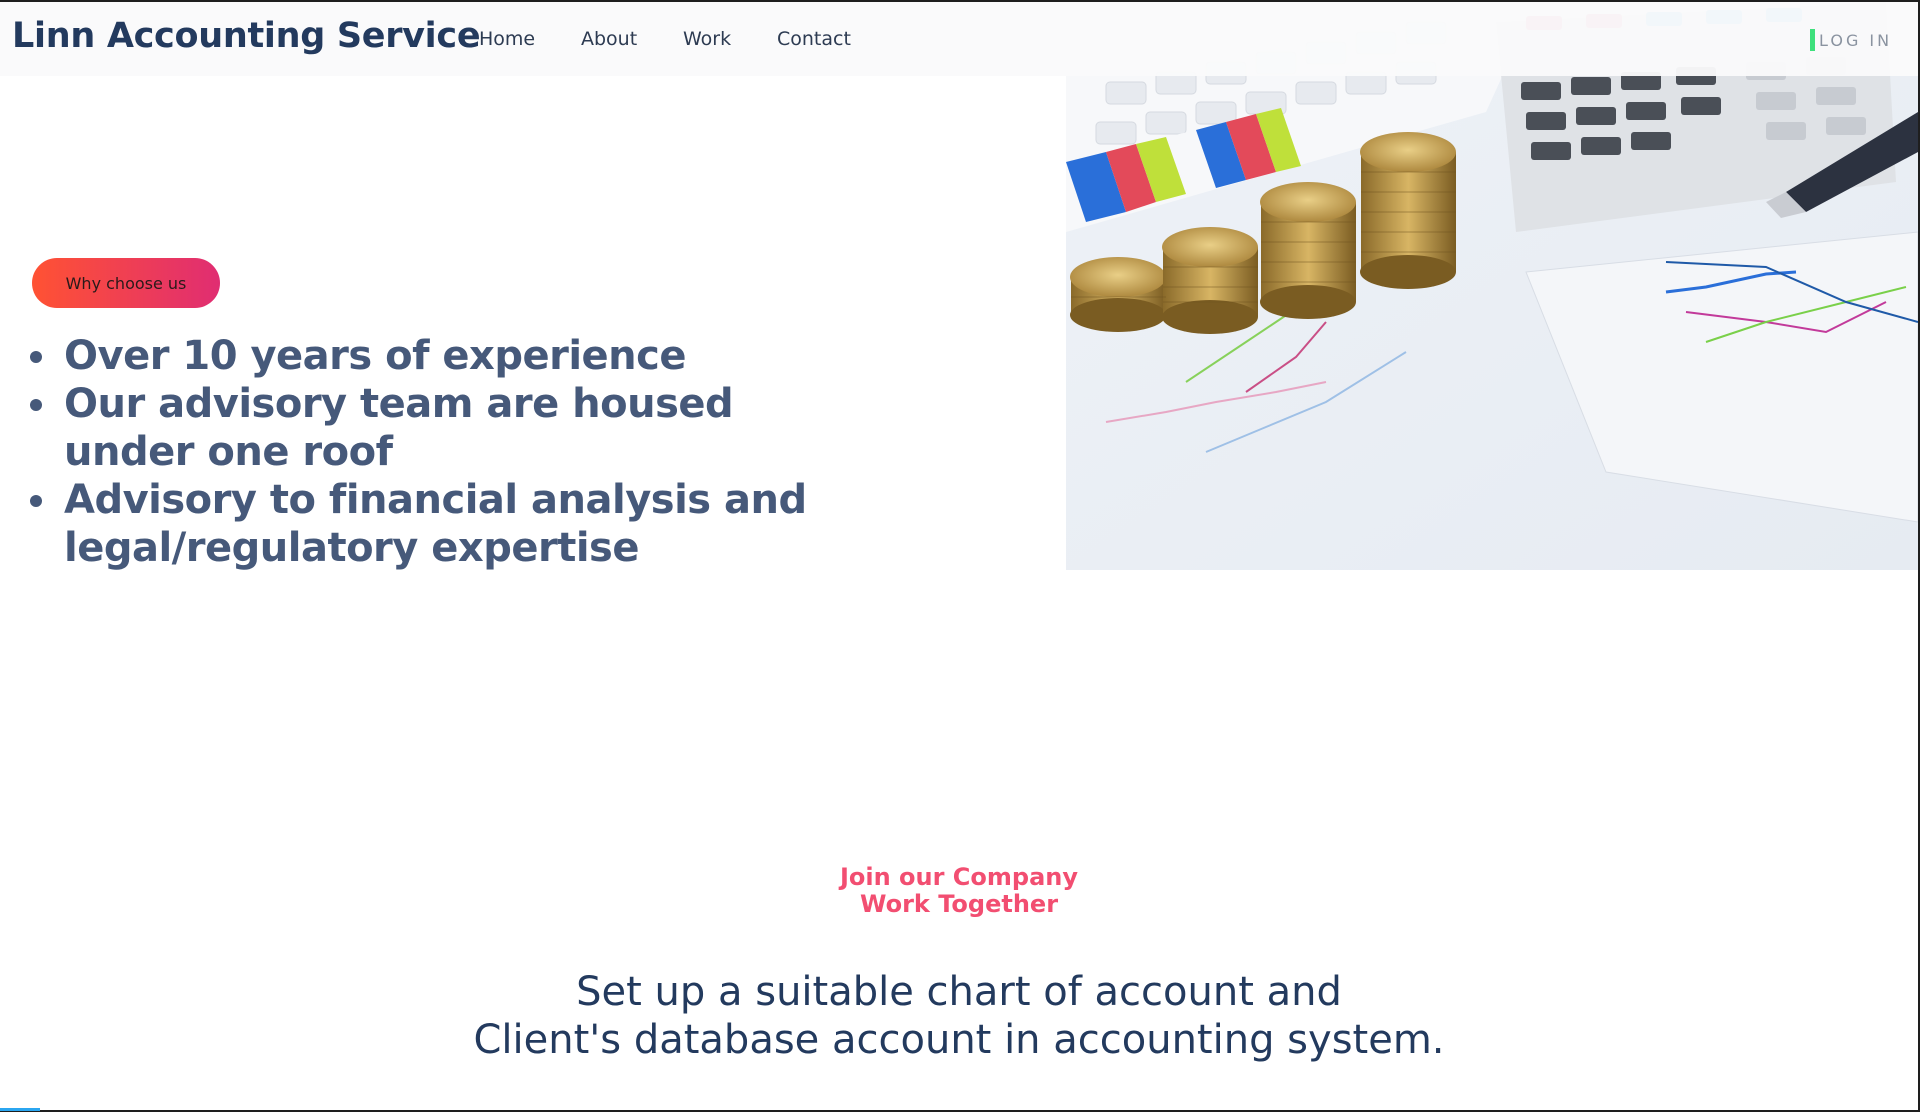  Describe the element at coordinates (959, 877) in the screenshot. I see `join-line-1: Join our Company` at that location.